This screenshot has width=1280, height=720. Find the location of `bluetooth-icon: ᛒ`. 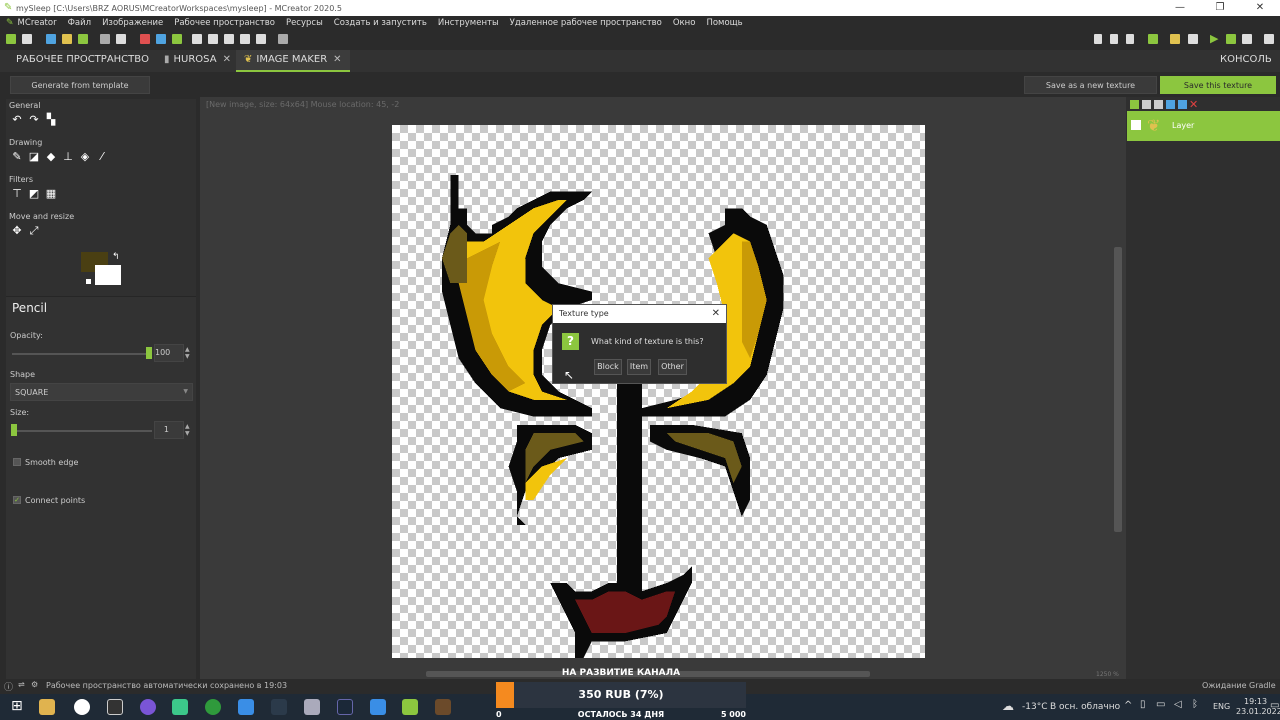

bluetooth-icon: ᛒ is located at coordinates (1195, 704).